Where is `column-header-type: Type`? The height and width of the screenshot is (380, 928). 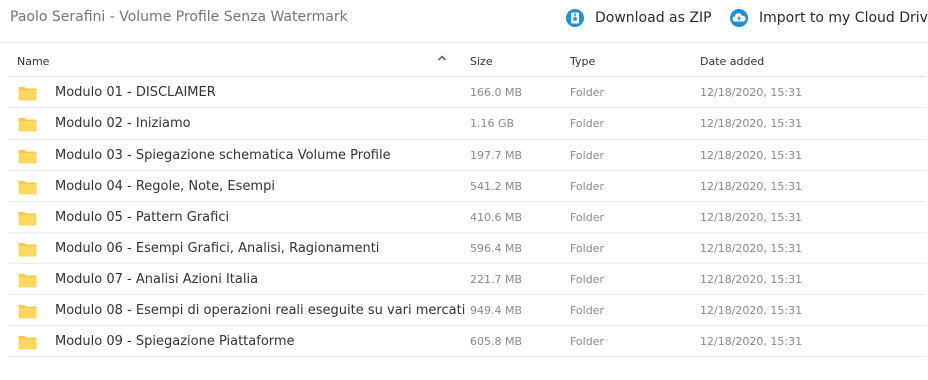 column-header-type: Type is located at coordinates (582, 61).